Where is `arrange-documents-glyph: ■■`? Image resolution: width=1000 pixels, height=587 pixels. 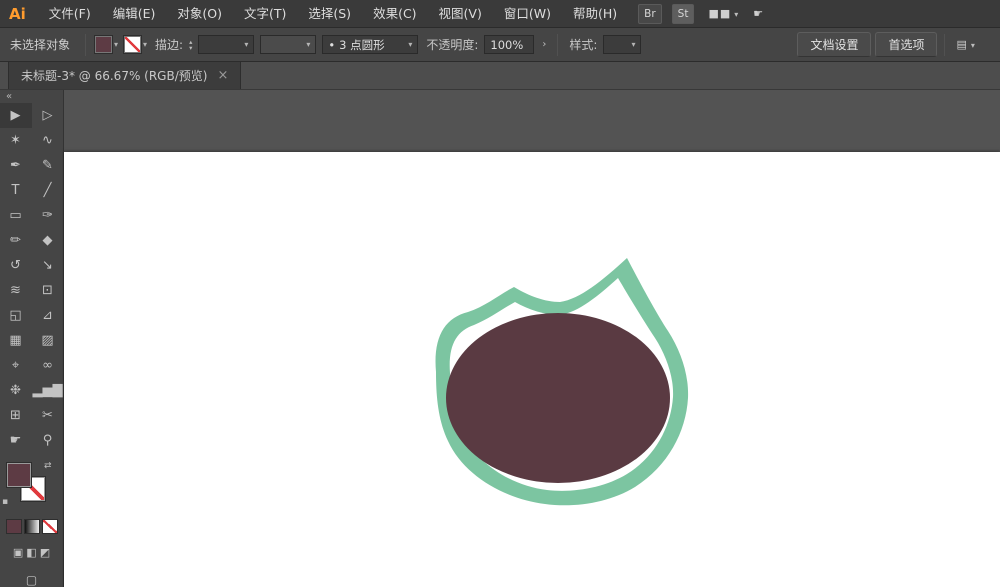 arrange-documents-glyph: ■■ is located at coordinates (720, 13).